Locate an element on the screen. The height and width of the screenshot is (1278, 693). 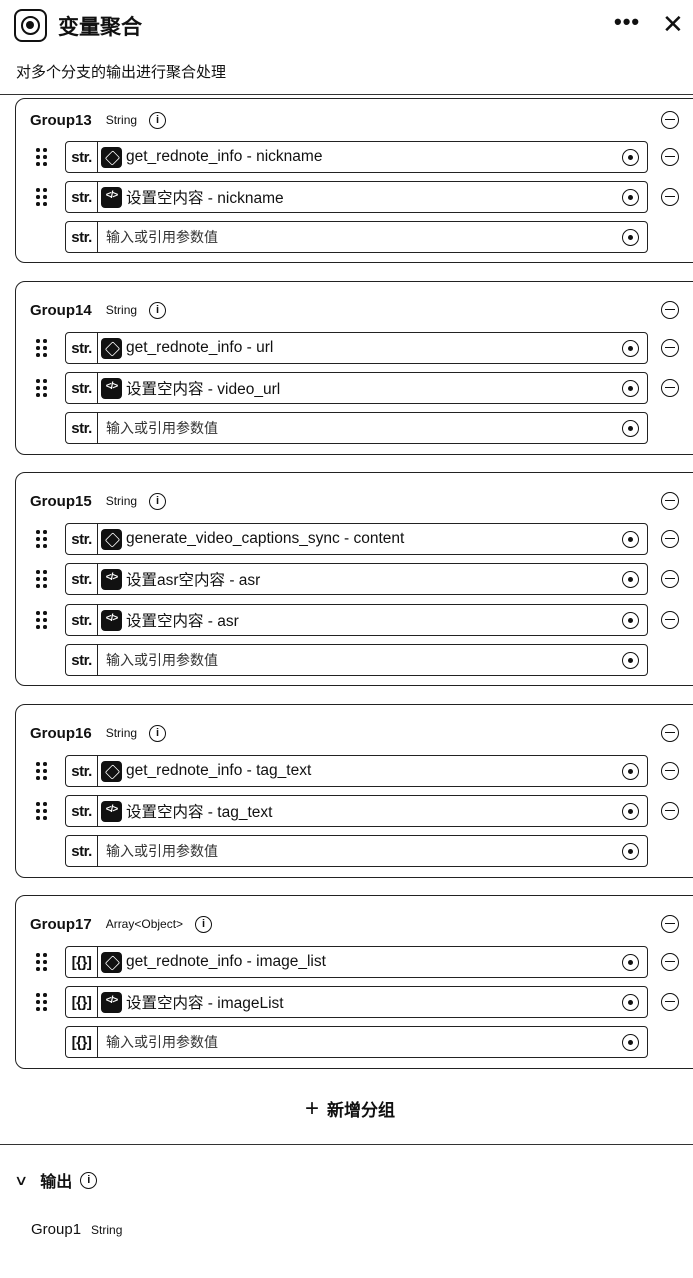
variable-reference-field: str. 设置空内容 - video_url is located at coordinates (356, 388).